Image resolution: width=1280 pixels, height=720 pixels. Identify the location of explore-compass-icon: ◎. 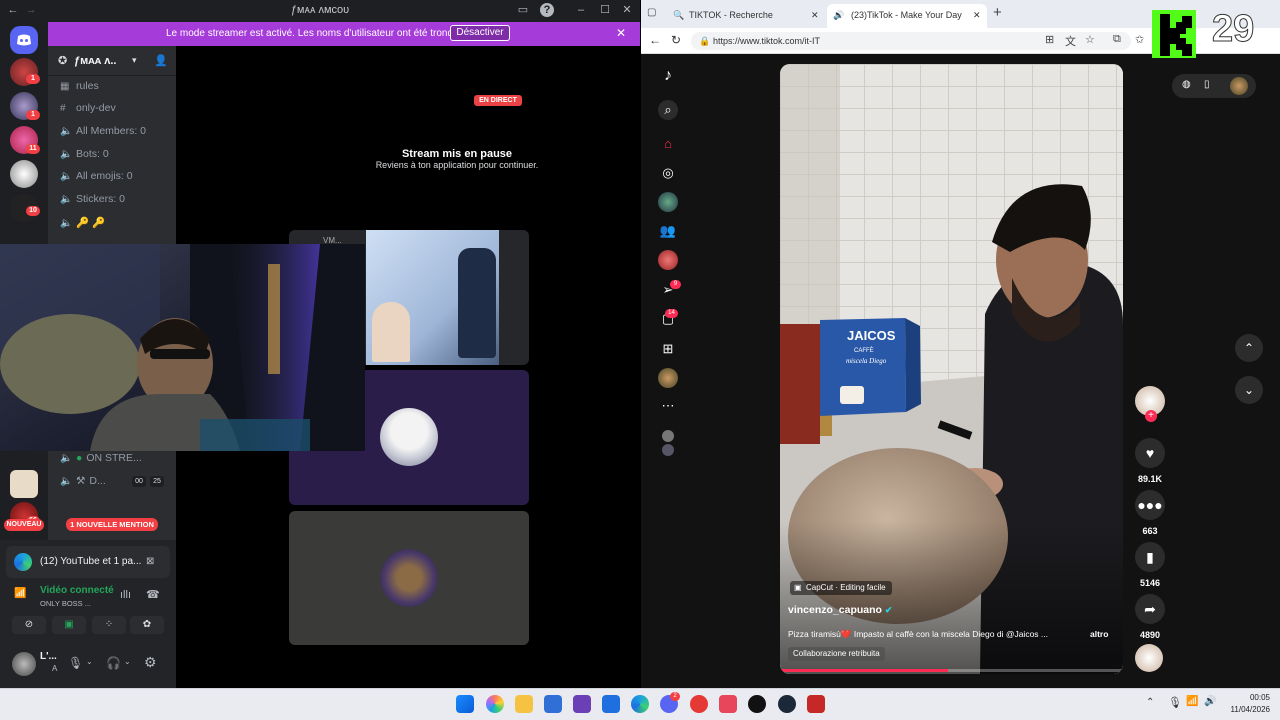
(668, 173).